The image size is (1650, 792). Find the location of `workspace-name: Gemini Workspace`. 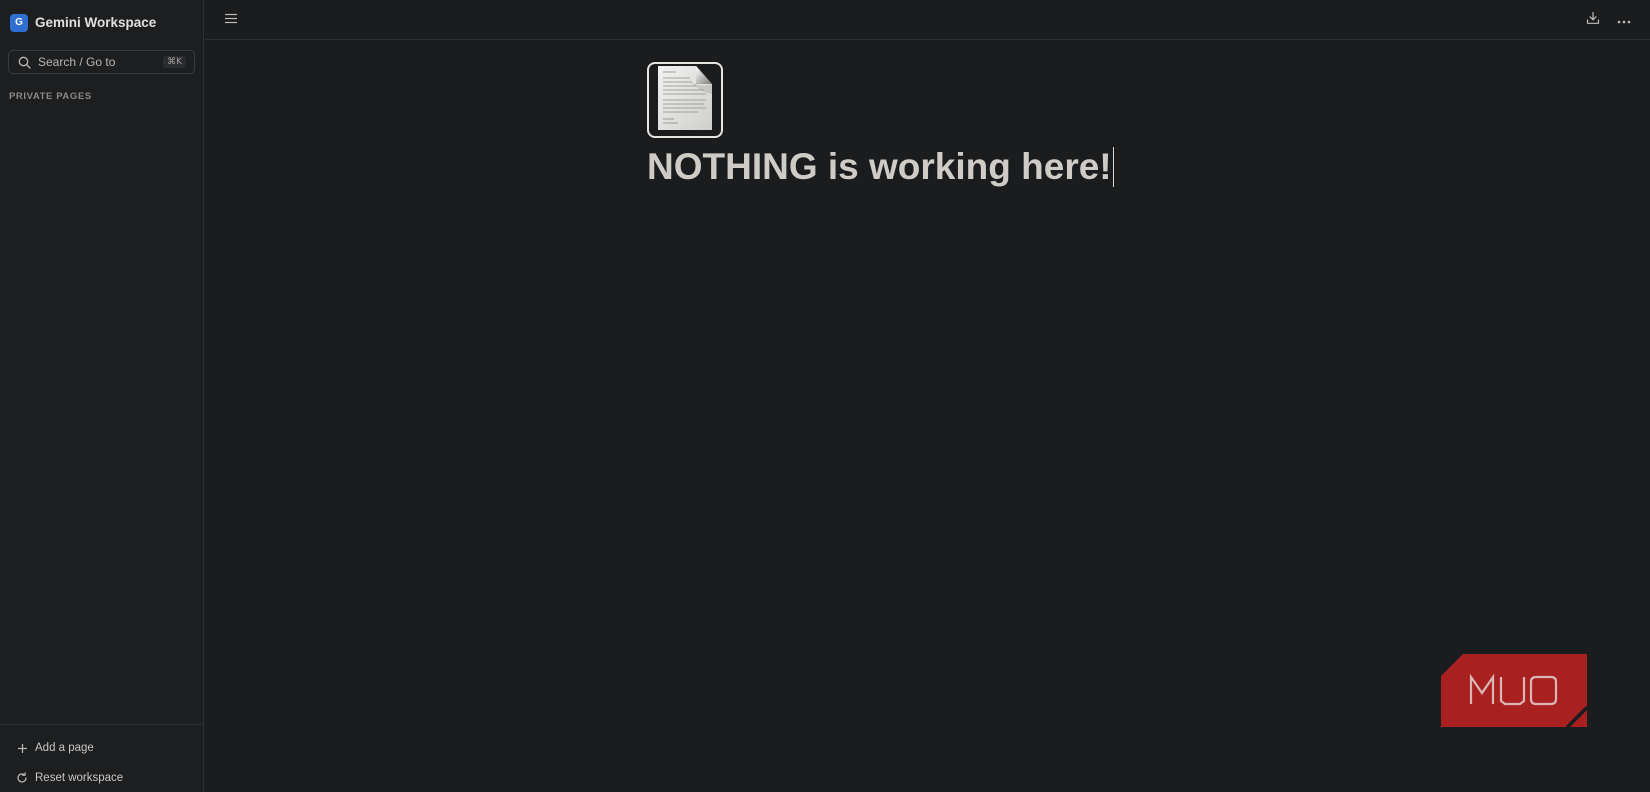

workspace-name: Gemini Workspace is located at coordinates (96, 22).